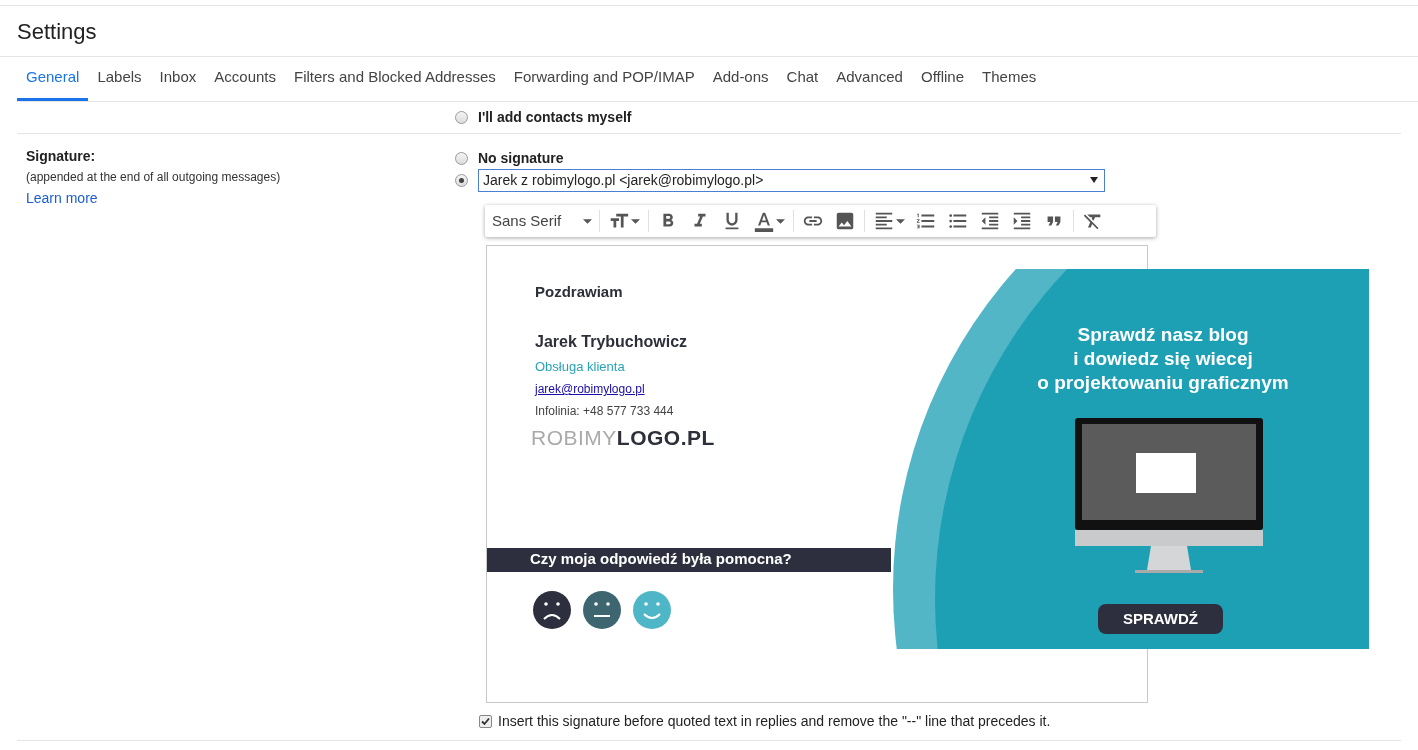 The width and height of the screenshot is (1418, 750). Describe the element at coordinates (240, 198) in the screenshot. I see `learn-more-link: Learn more` at that location.